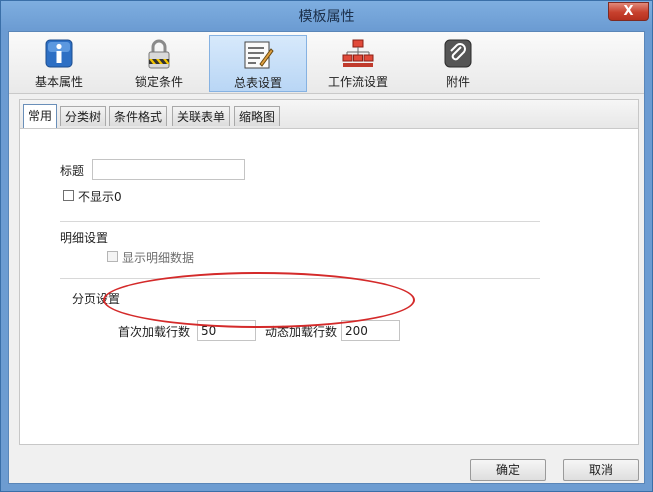  I want to click on dynamic-load-rows-label: 动态加载行数, so click(301, 332).